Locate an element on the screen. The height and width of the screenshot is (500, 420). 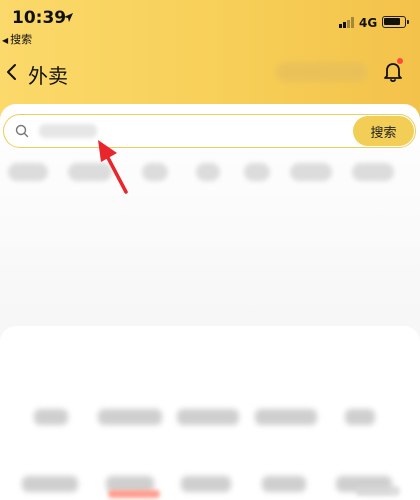
network-type: 4G is located at coordinates (368, 23).